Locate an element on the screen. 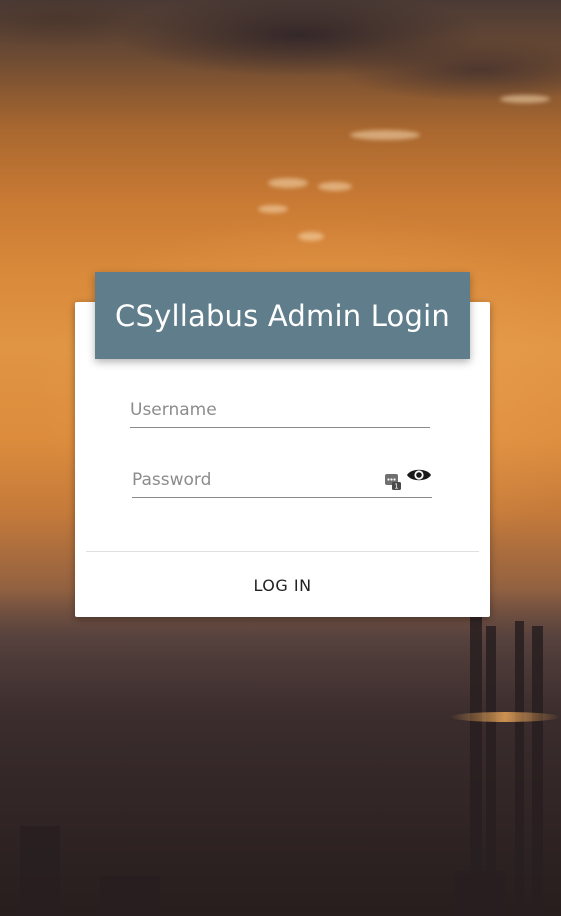 This screenshot has width=561, height=916. login-card-header: CSyllabus Admin Login is located at coordinates (282, 315).